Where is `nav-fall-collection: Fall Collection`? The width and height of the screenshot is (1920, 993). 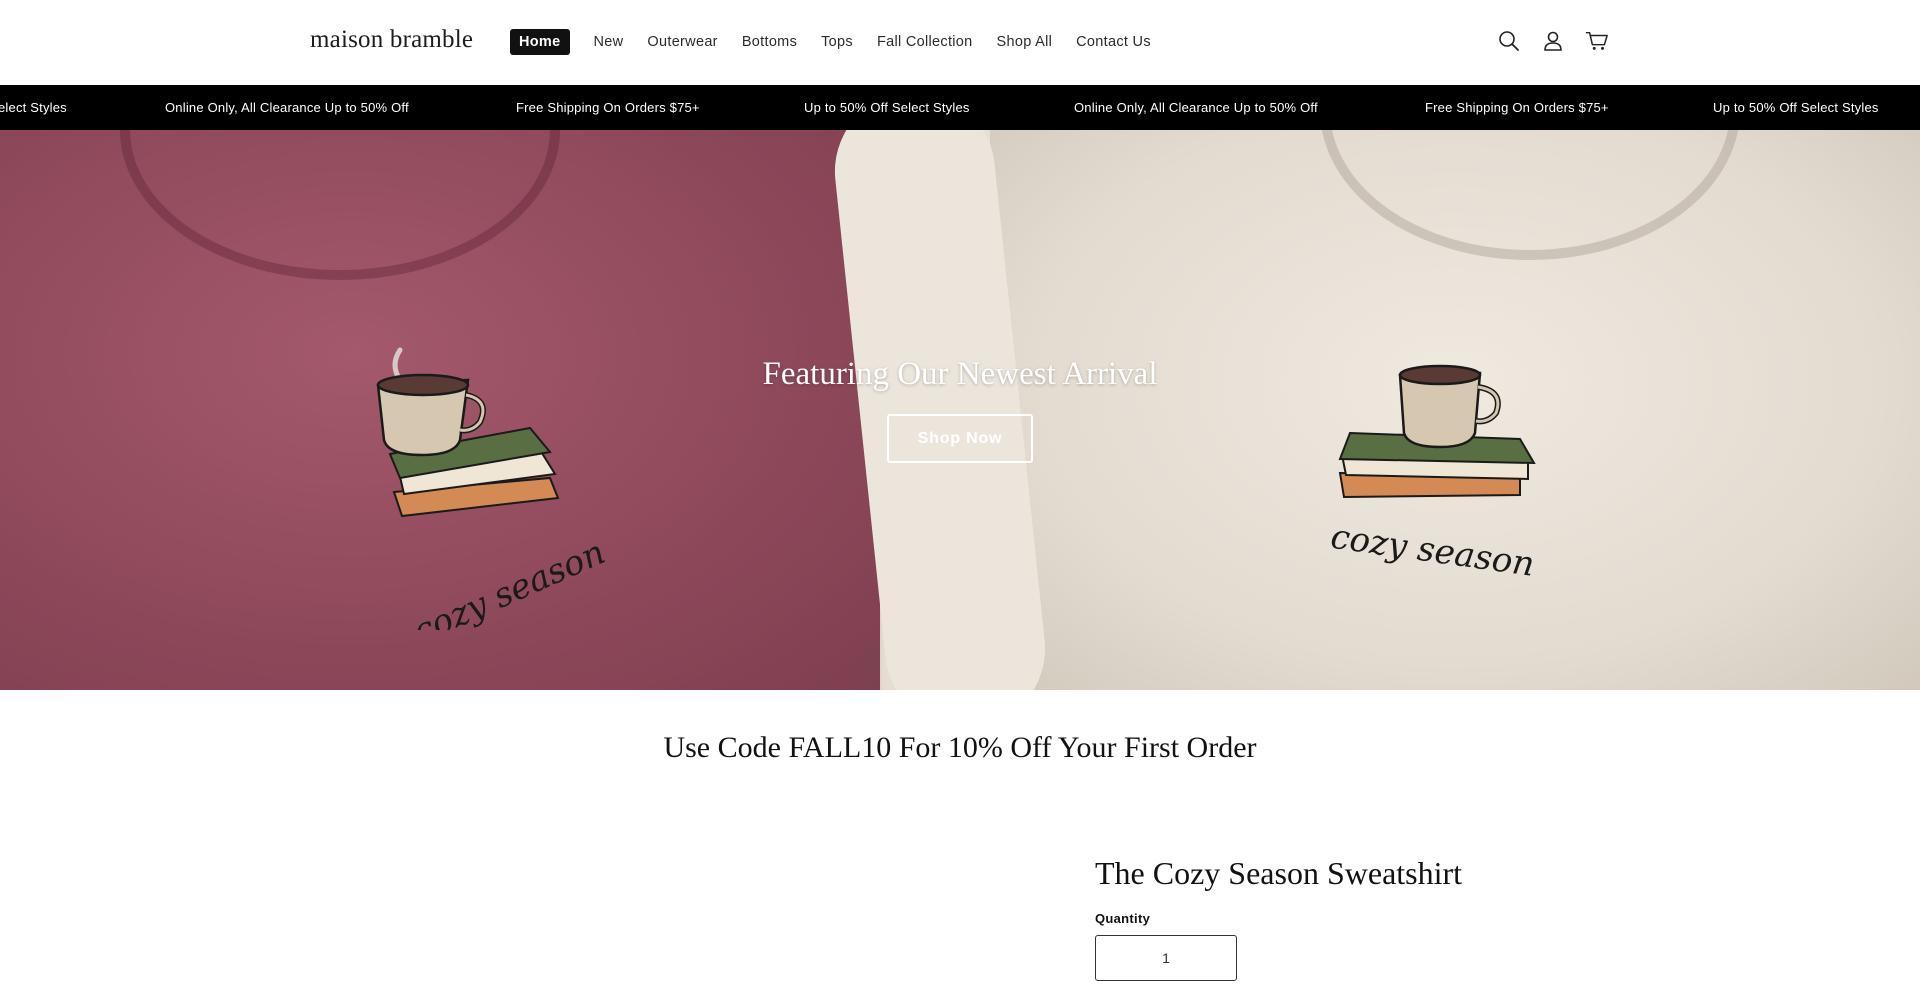 nav-fall-collection: Fall Collection is located at coordinates (925, 42).